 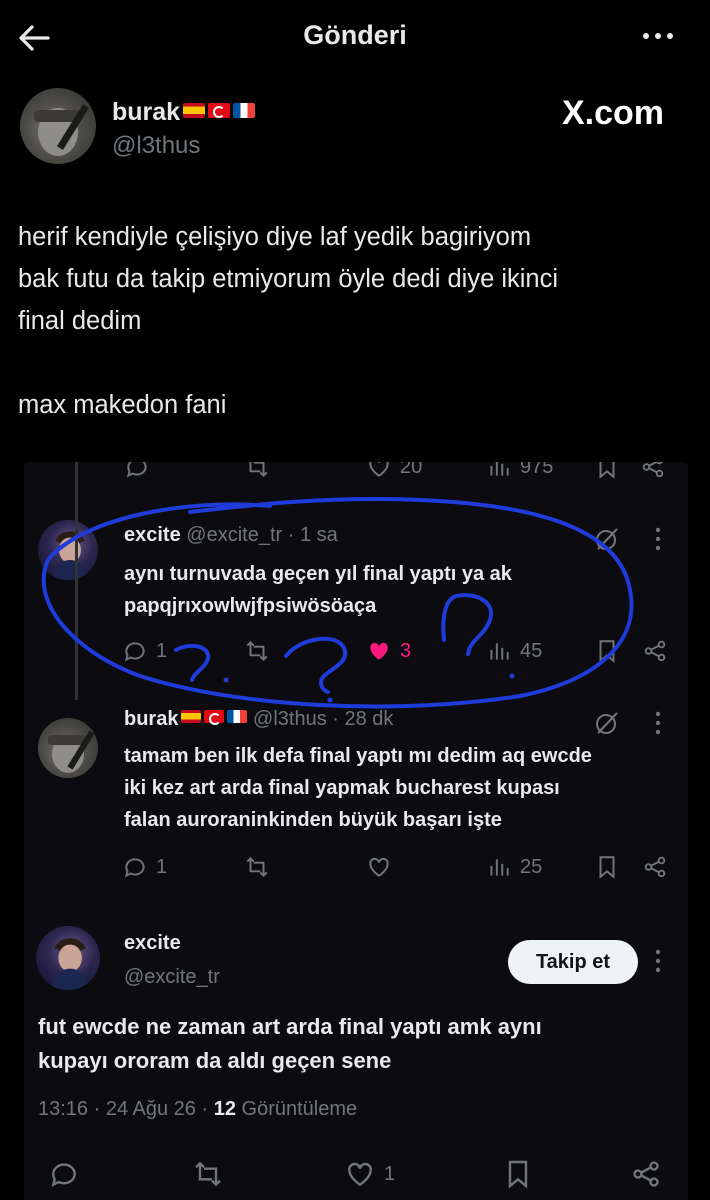 What do you see at coordinates (313, 820) in the screenshot?
I see `reply-line: falan auroraninkinden büyük başarı işte` at bounding box center [313, 820].